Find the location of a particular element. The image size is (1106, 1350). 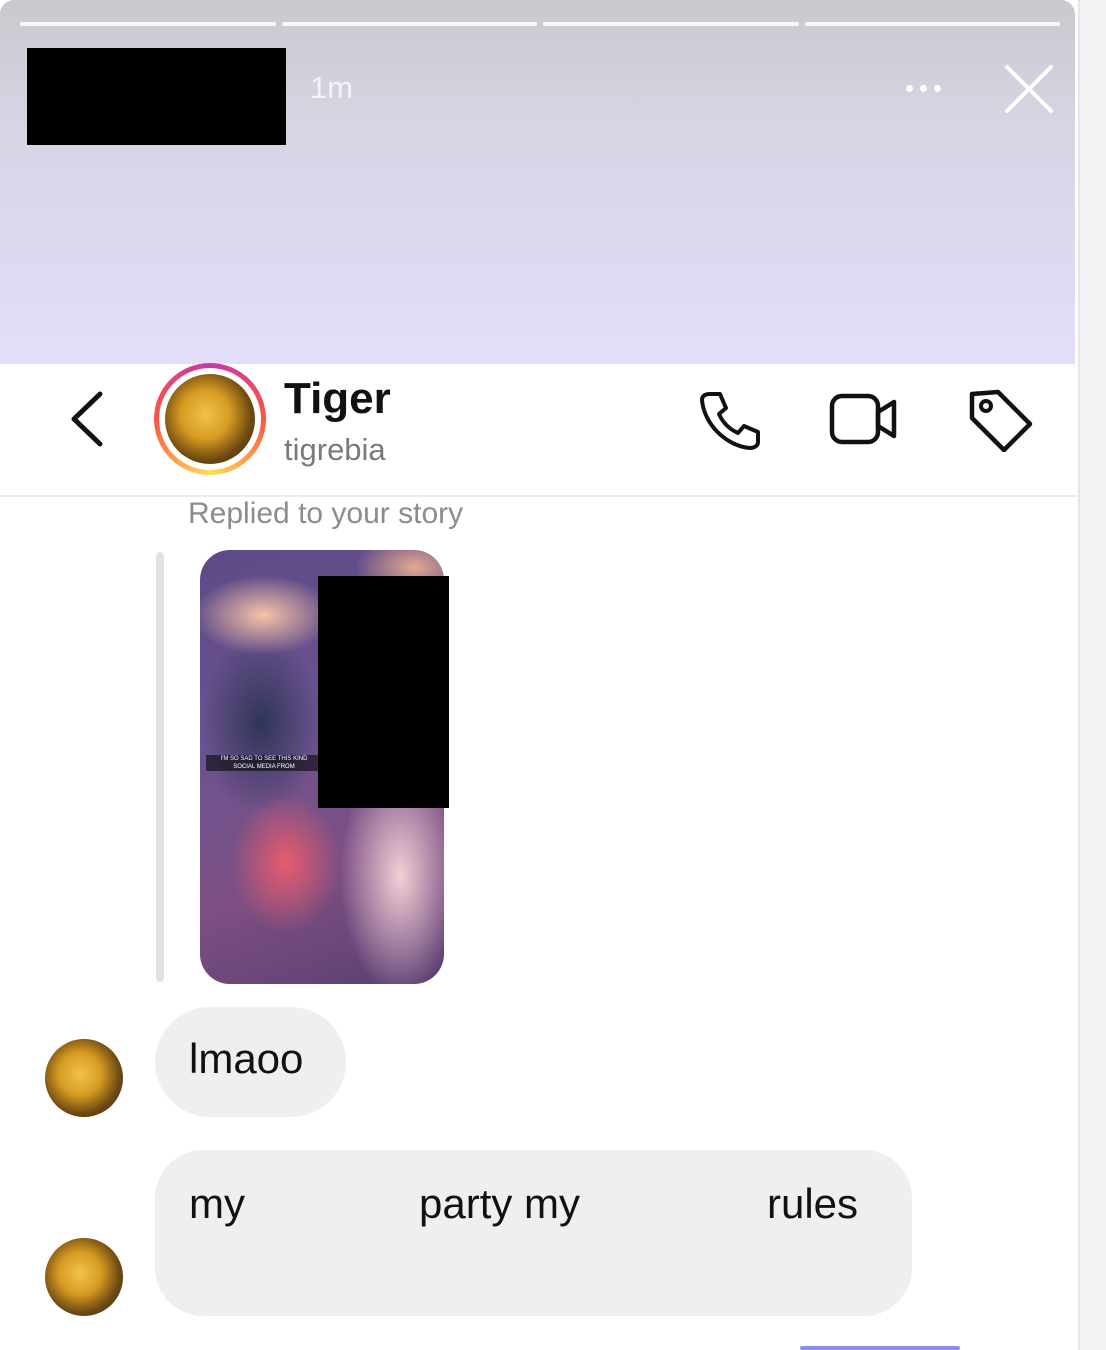

reply-quote-bar is located at coordinates (160, 767).